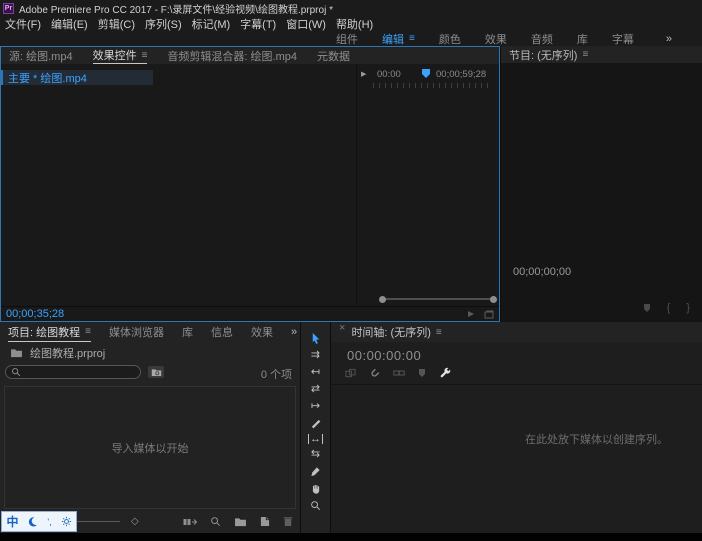 The image size is (702, 541). I want to click on insert-as-nest-button, so click(350, 373).